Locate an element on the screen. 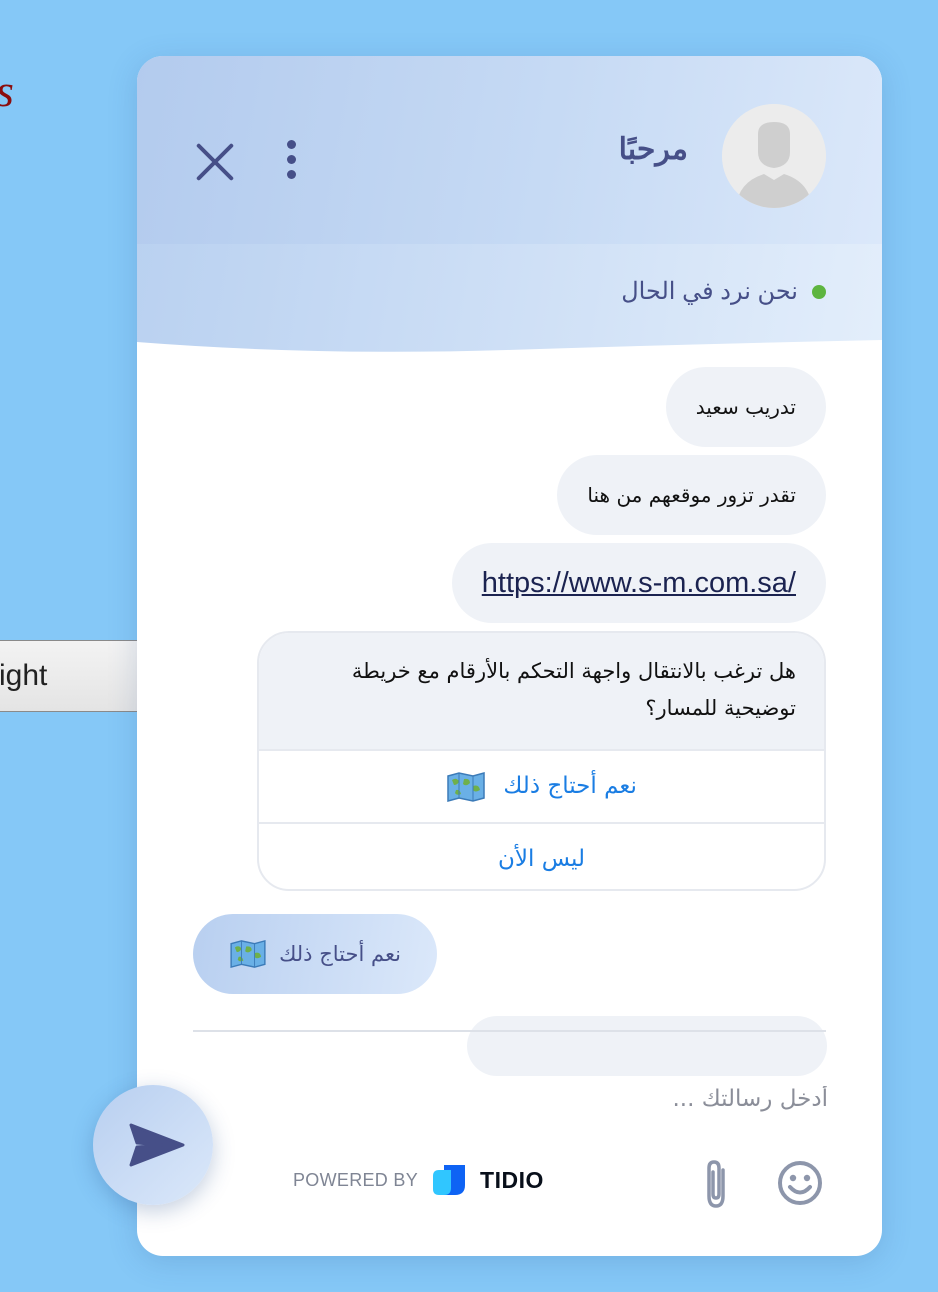  quick-reply-yes: نعم أحتاج ذلك is located at coordinates (541, 785).